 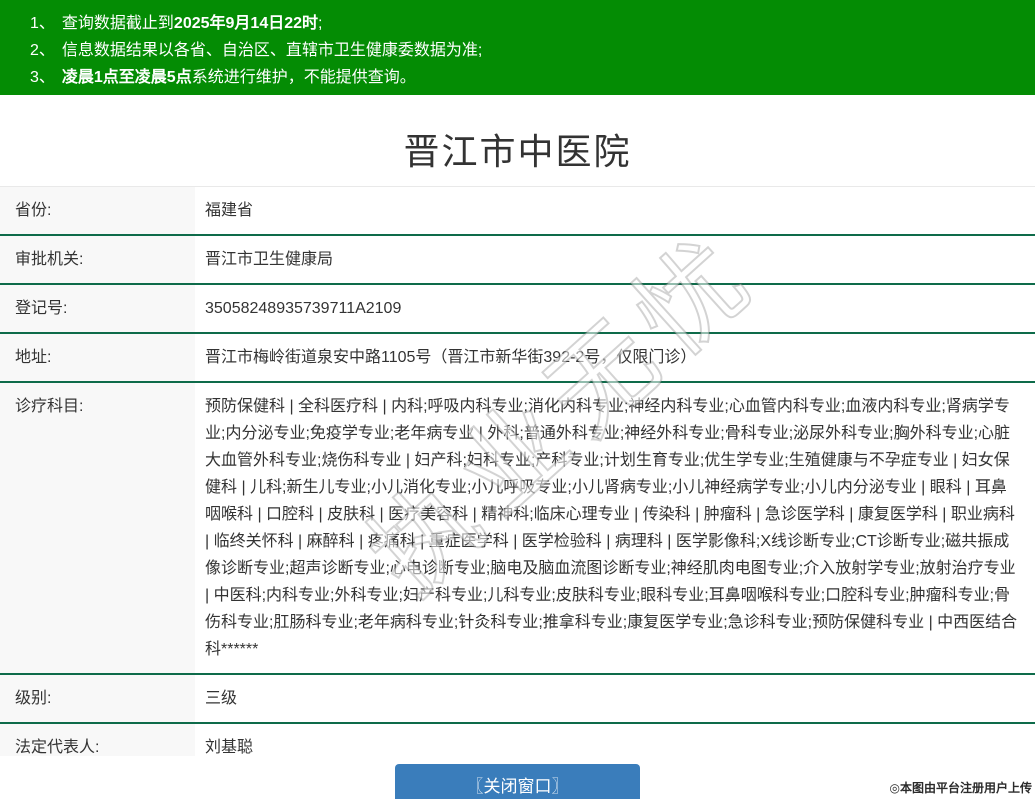 What do you see at coordinates (960, 788) in the screenshot?
I see `image-credit: ◎本图由平台注册用户上传` at bounding box center [960, 788].